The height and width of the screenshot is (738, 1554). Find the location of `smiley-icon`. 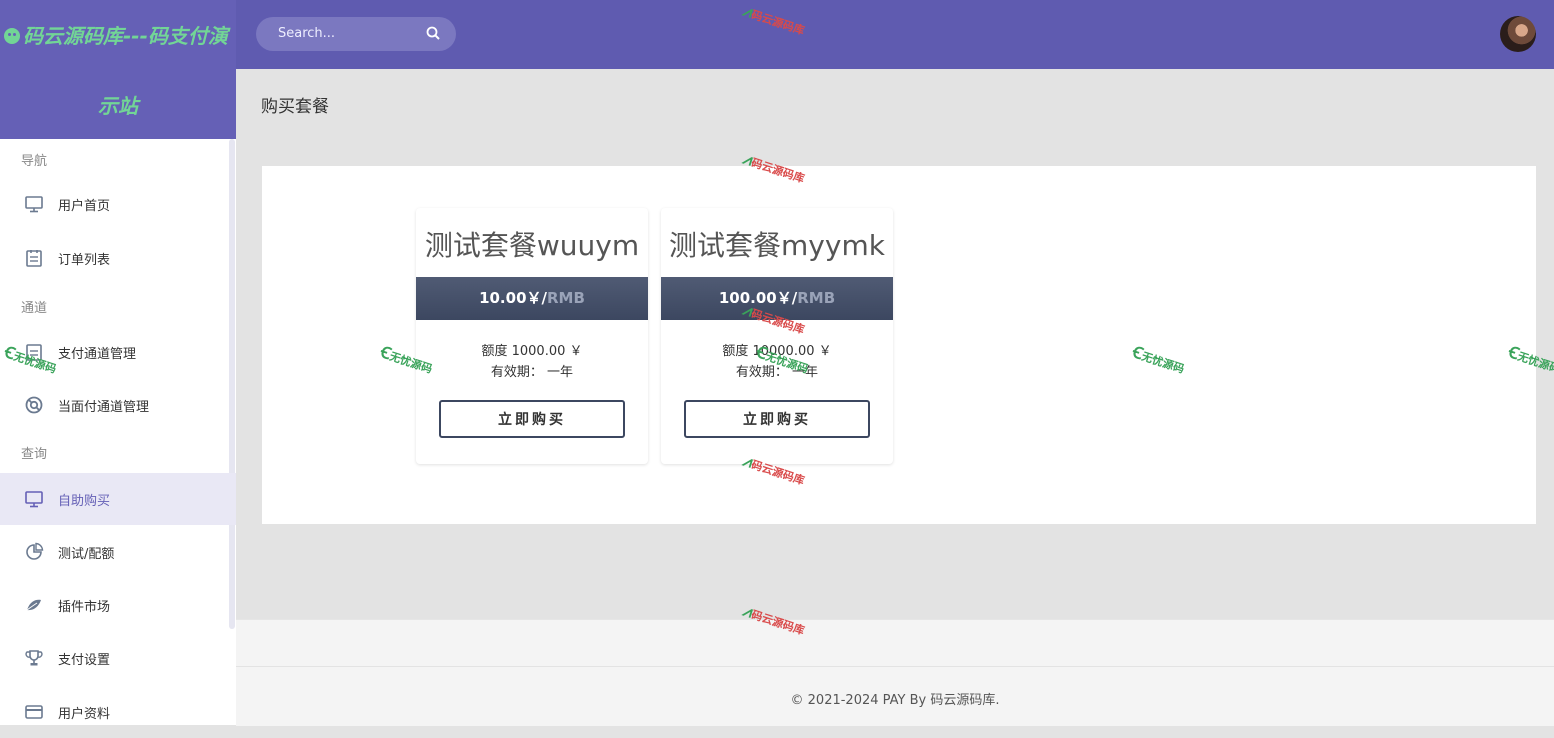

smiley-icon is located at coordinates (12, 36).